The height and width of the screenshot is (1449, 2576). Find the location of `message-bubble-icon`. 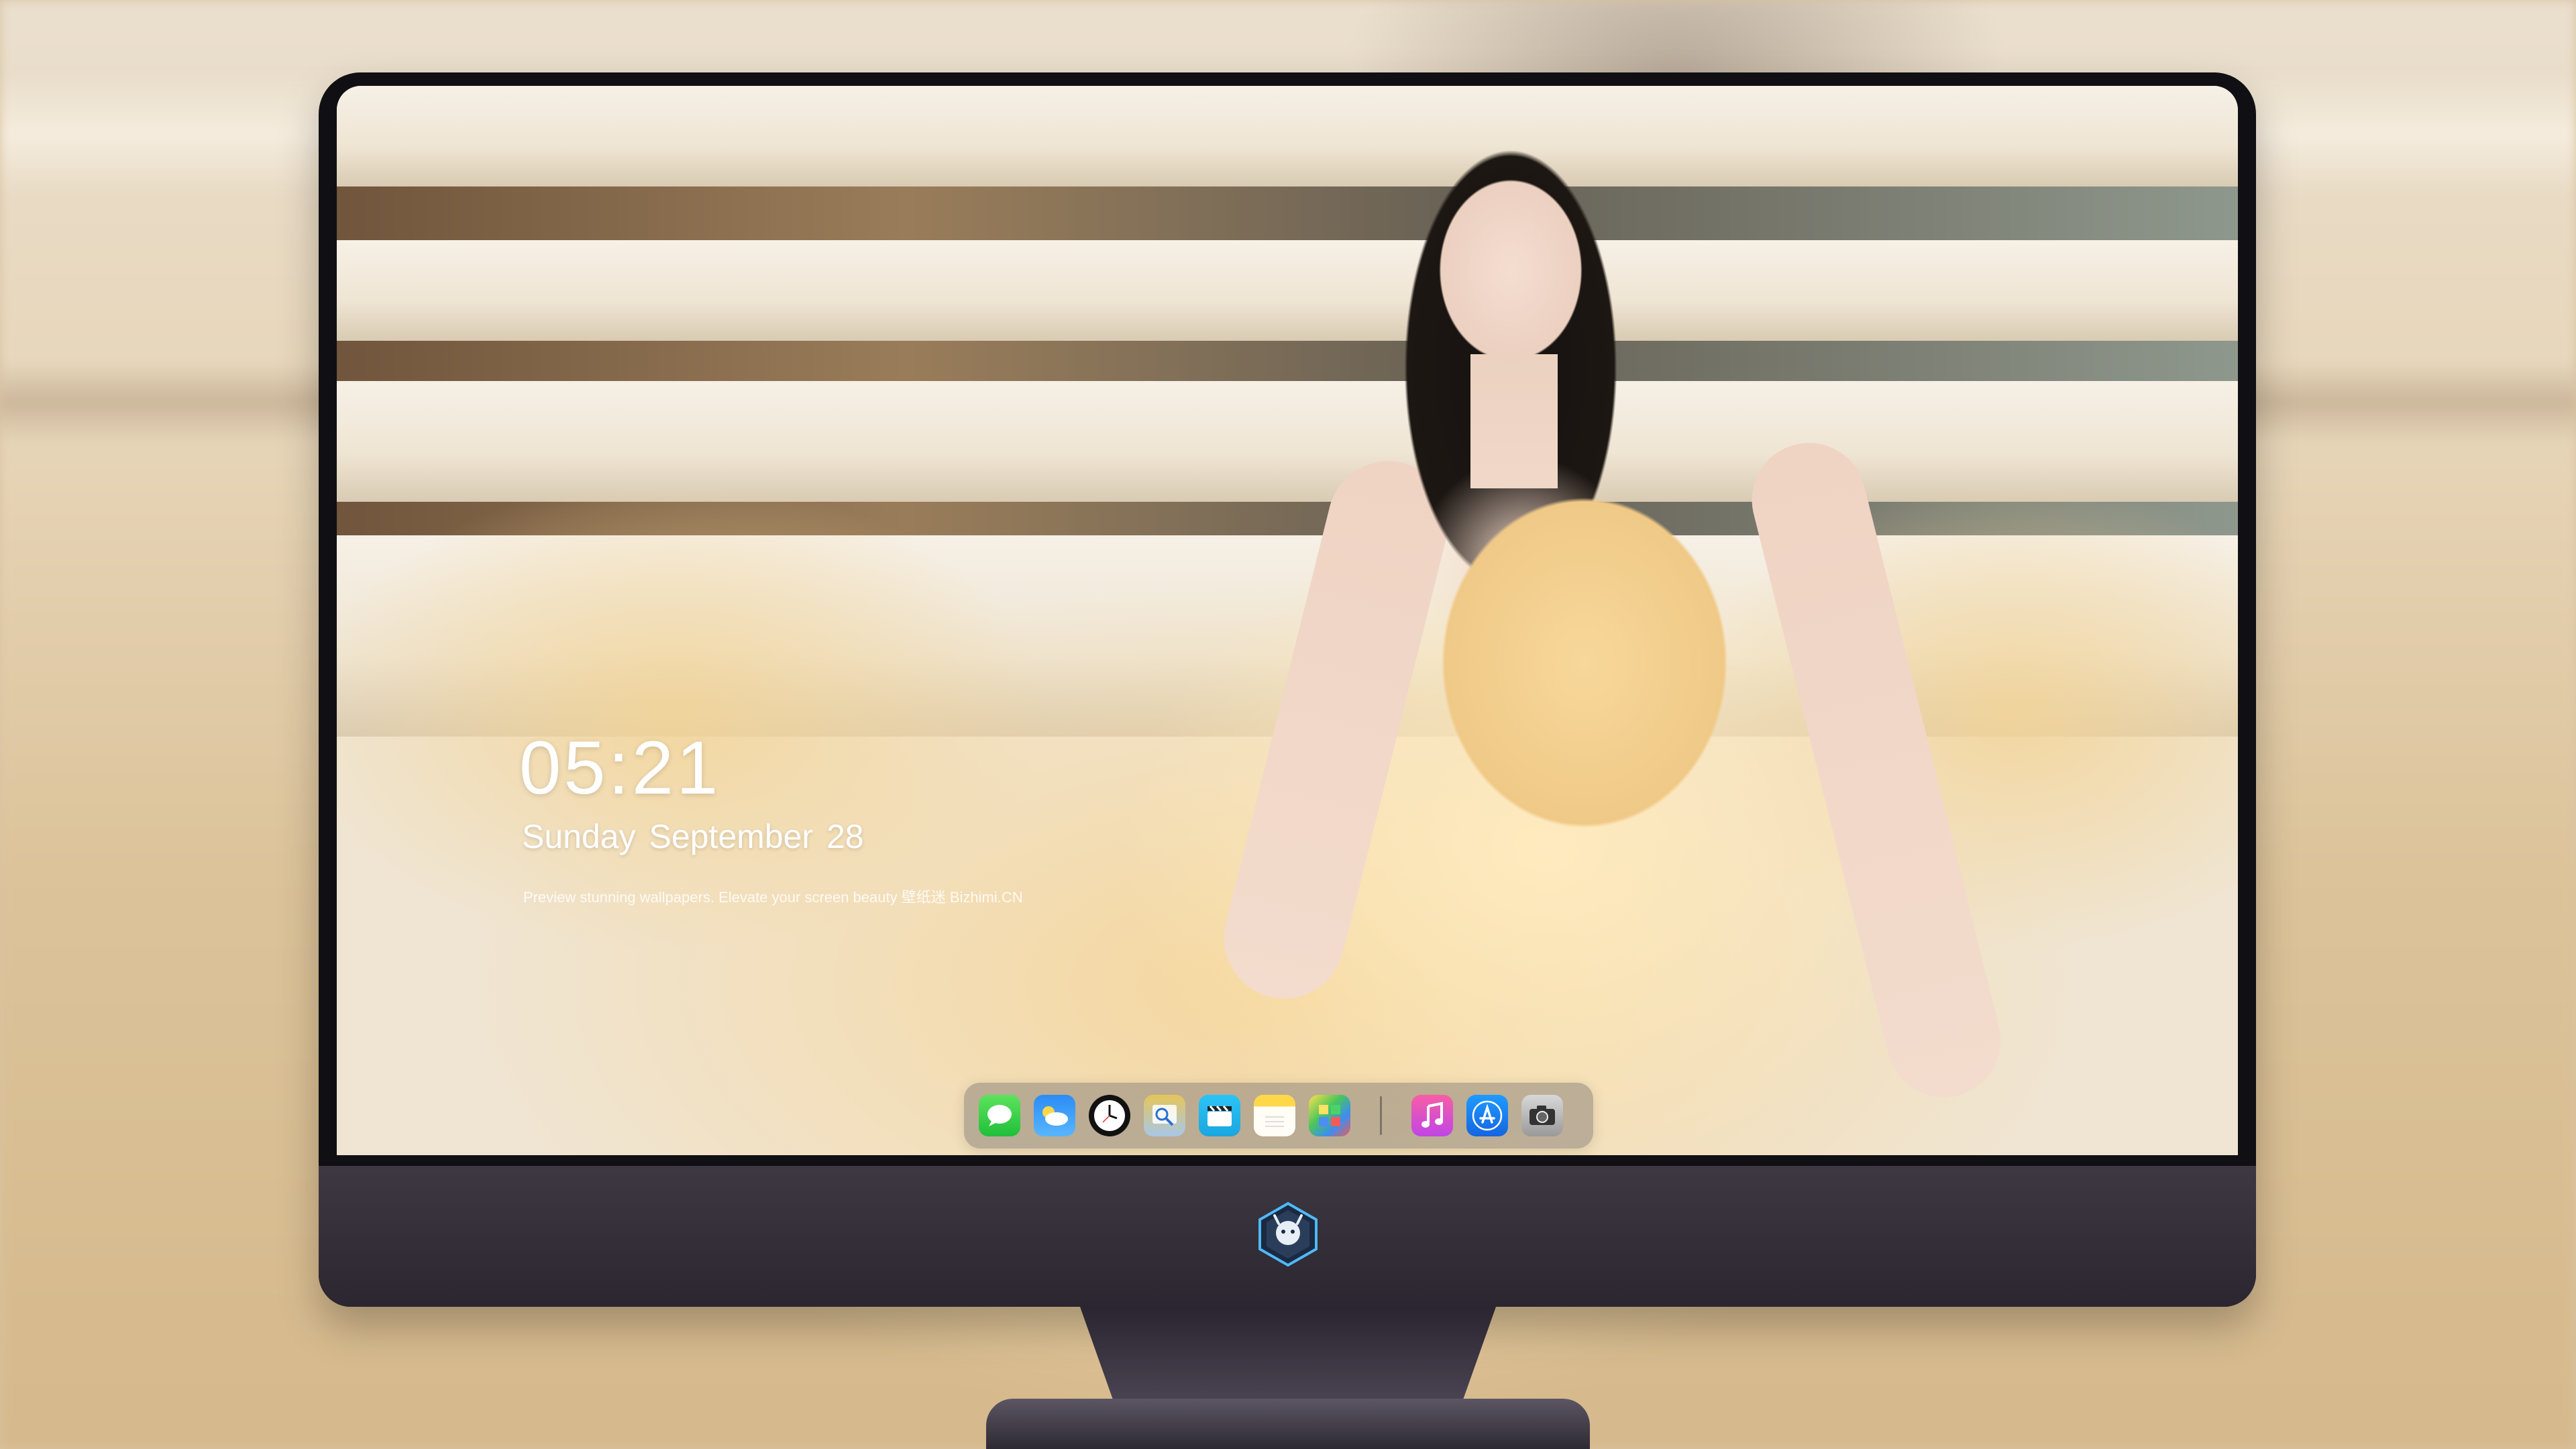

message-bubble-icon is located at coordinates (999, 1115).